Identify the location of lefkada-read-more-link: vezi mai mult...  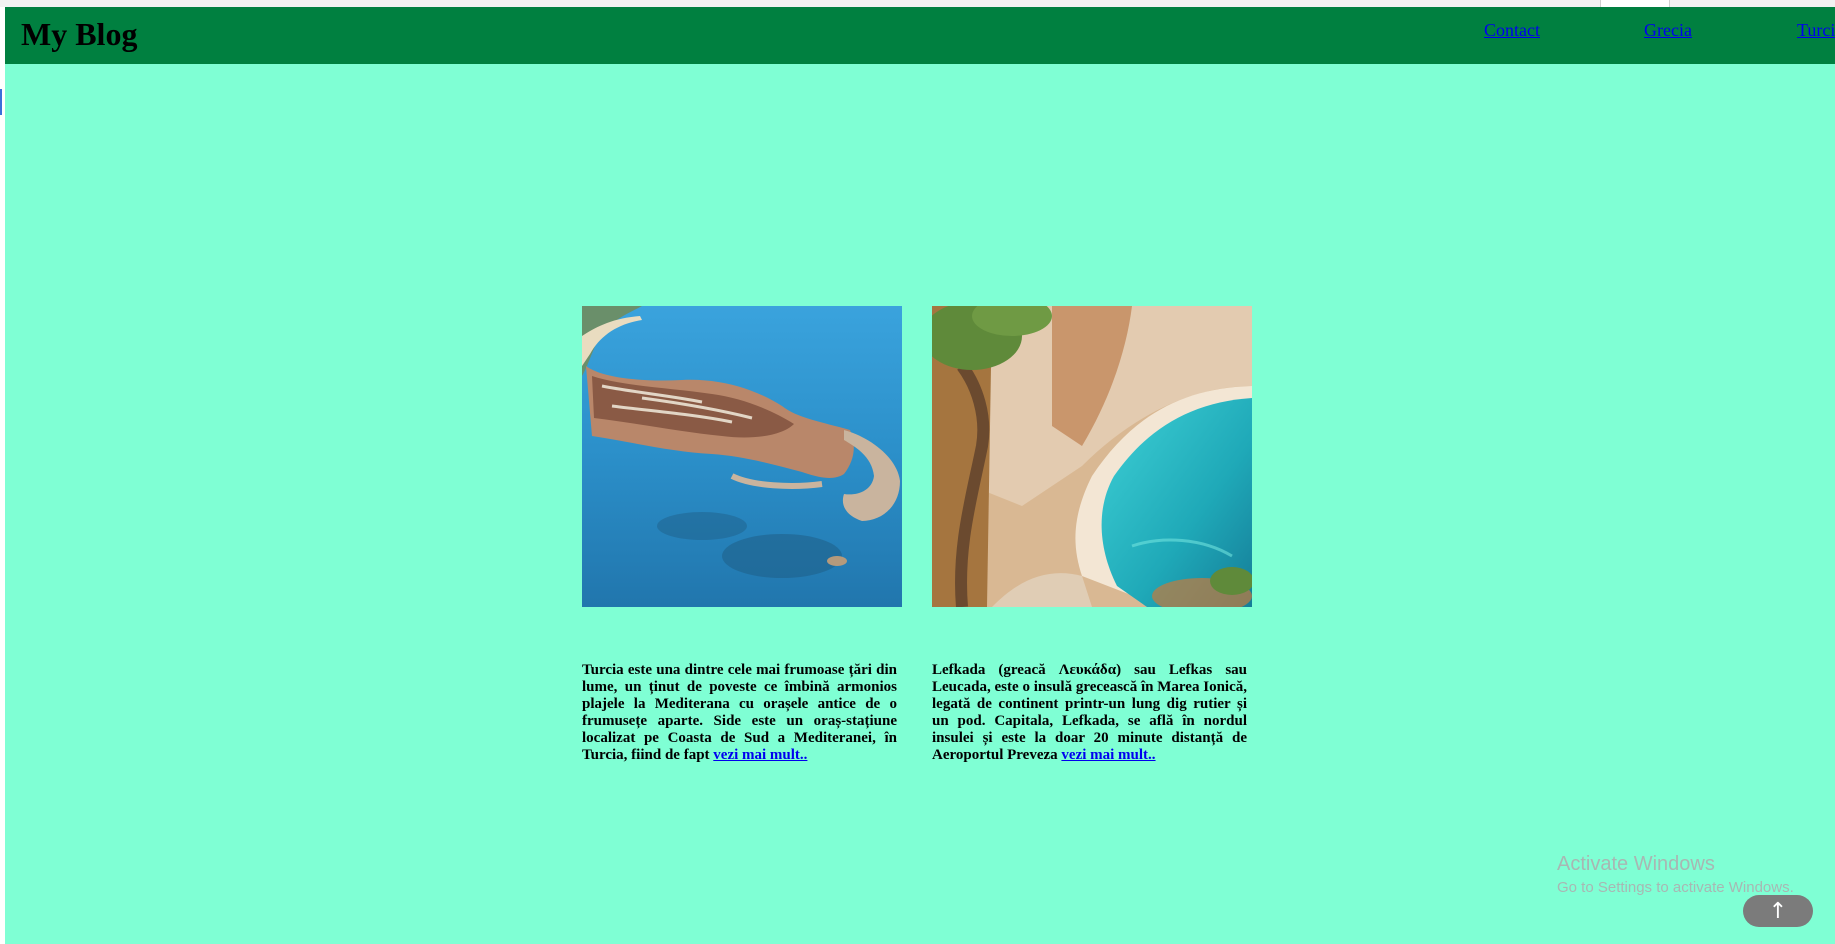
(1108, 755).